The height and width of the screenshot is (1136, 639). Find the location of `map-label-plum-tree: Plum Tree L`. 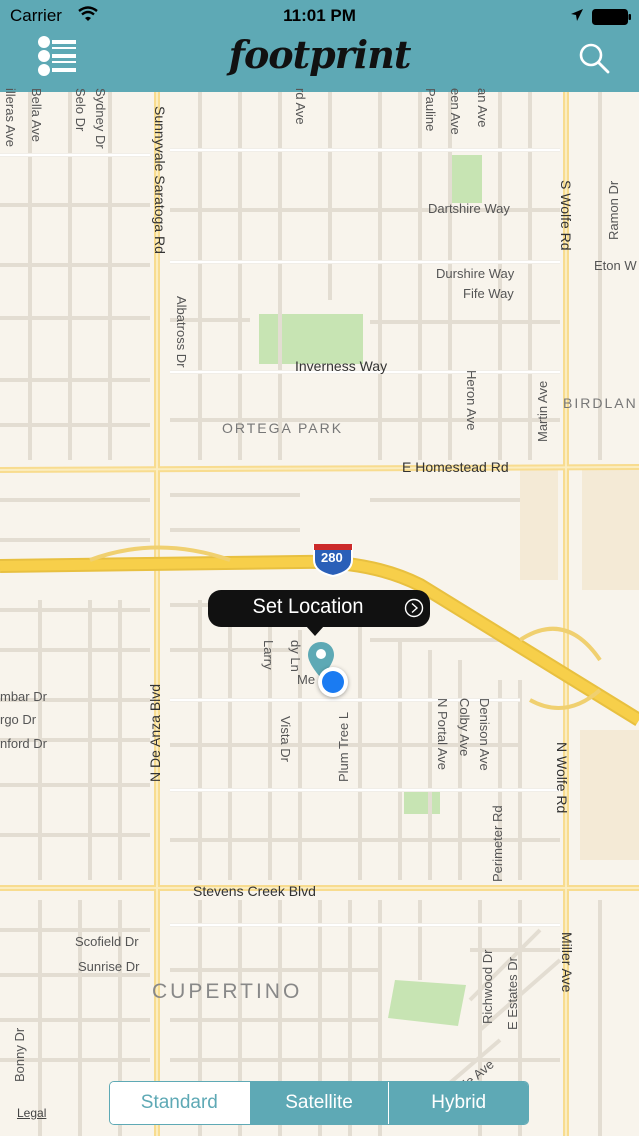

map-label-plum-tree: Plum Tree L is located at coordinates (343, 746).